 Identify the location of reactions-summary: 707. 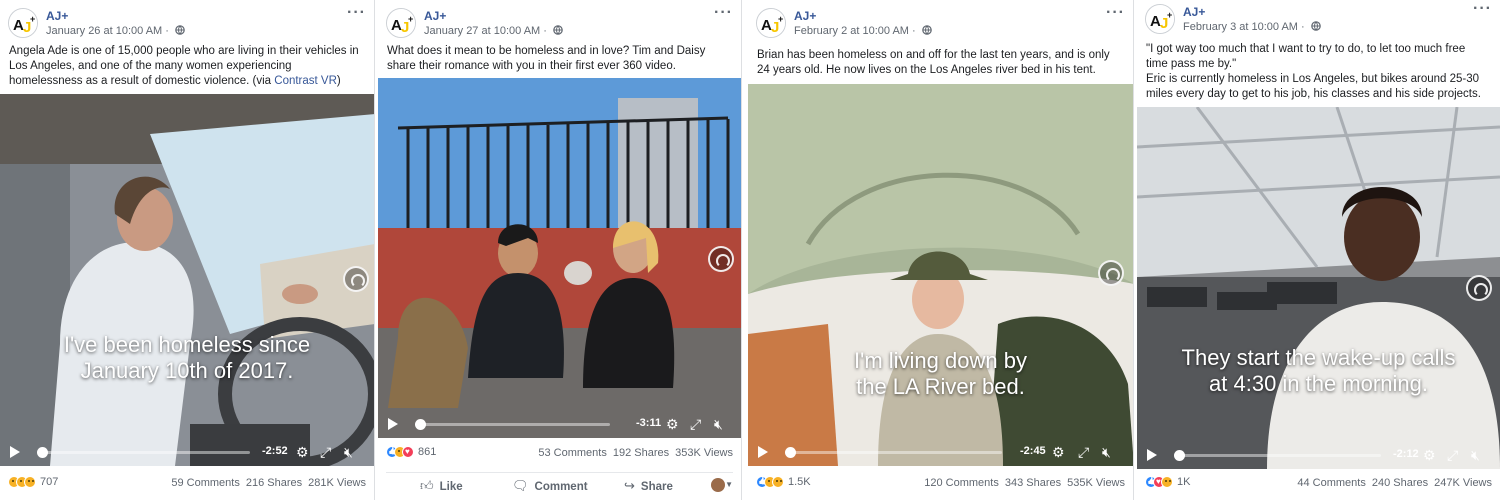
(33, 484).